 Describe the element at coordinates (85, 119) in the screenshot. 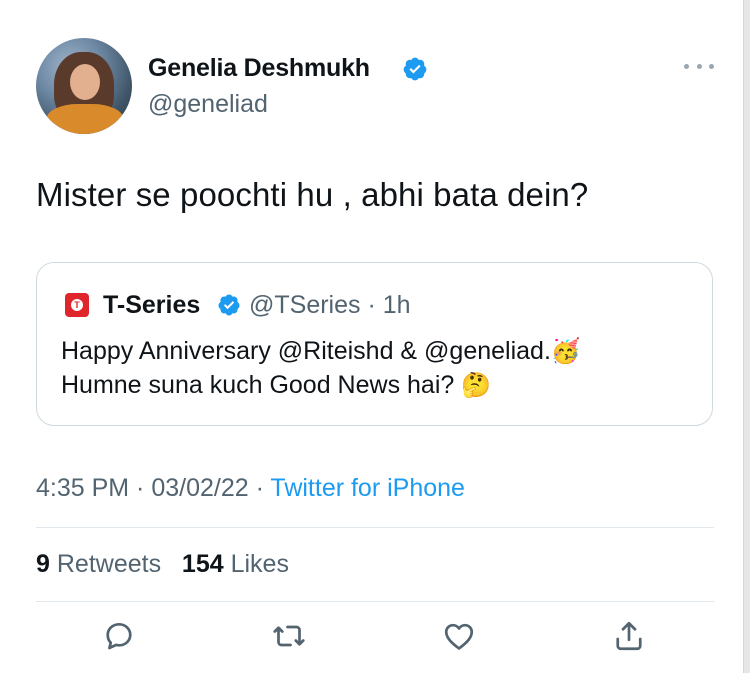

I see `avatar-shirt` at that location.